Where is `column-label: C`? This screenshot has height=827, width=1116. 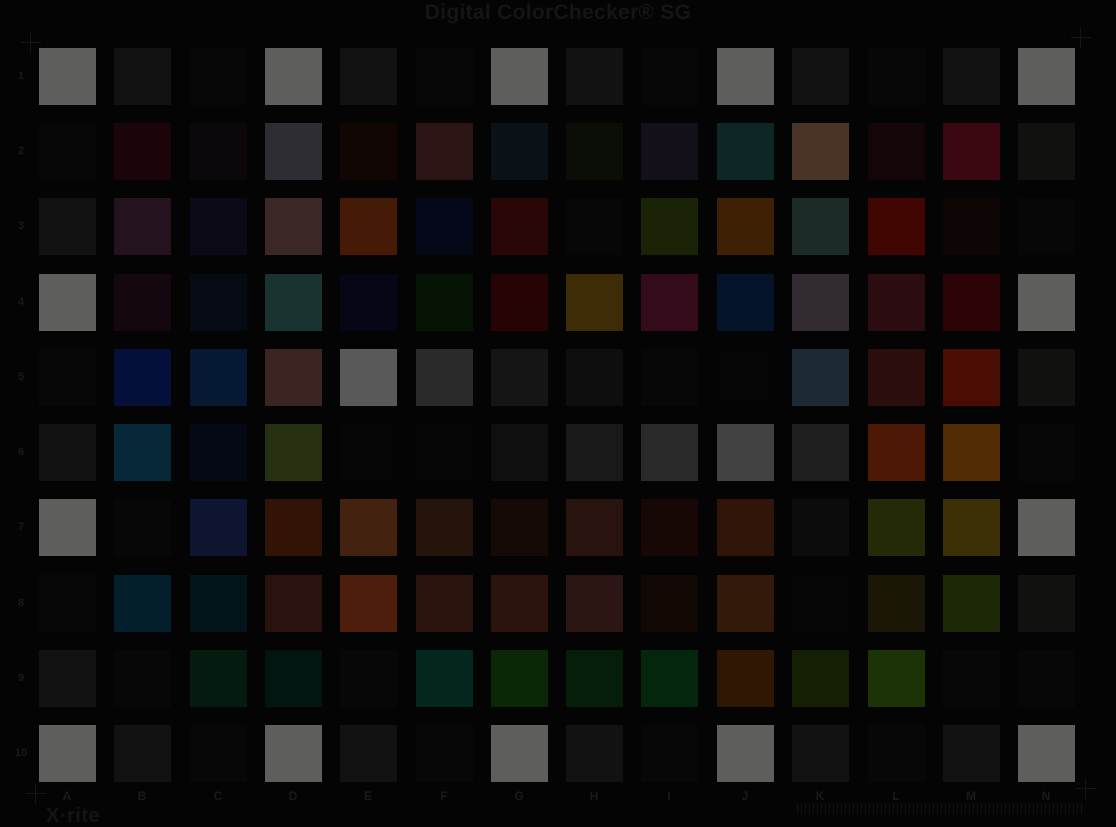 column-label: C is located at coordinates (218, 796).